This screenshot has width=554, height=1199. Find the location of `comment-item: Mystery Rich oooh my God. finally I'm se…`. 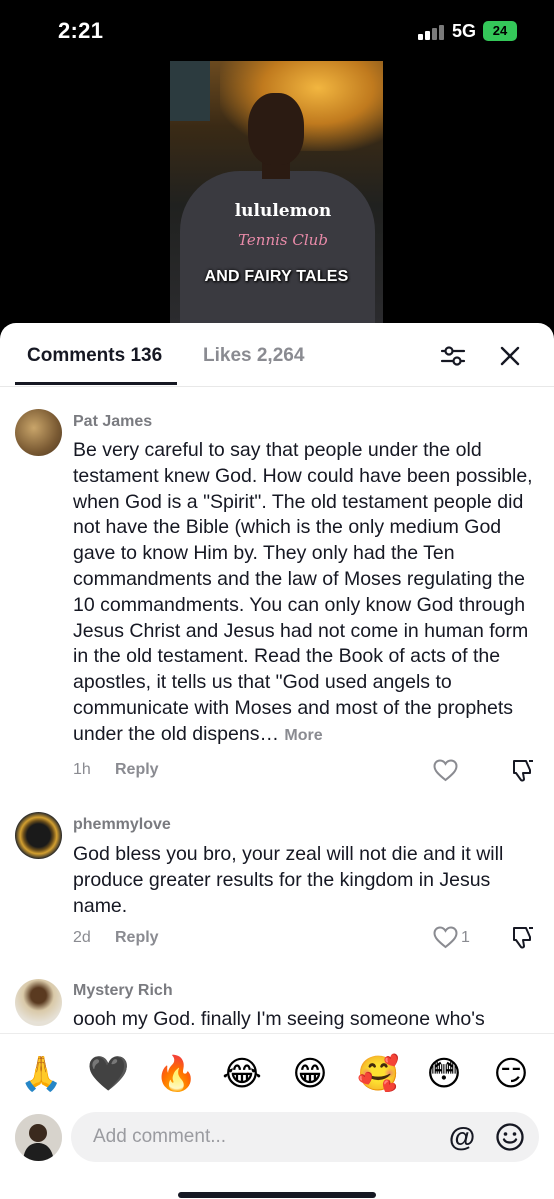

comment-item: Mystery Rich oooh my God. finally I'm se… is located at coordinates (277, 1005).